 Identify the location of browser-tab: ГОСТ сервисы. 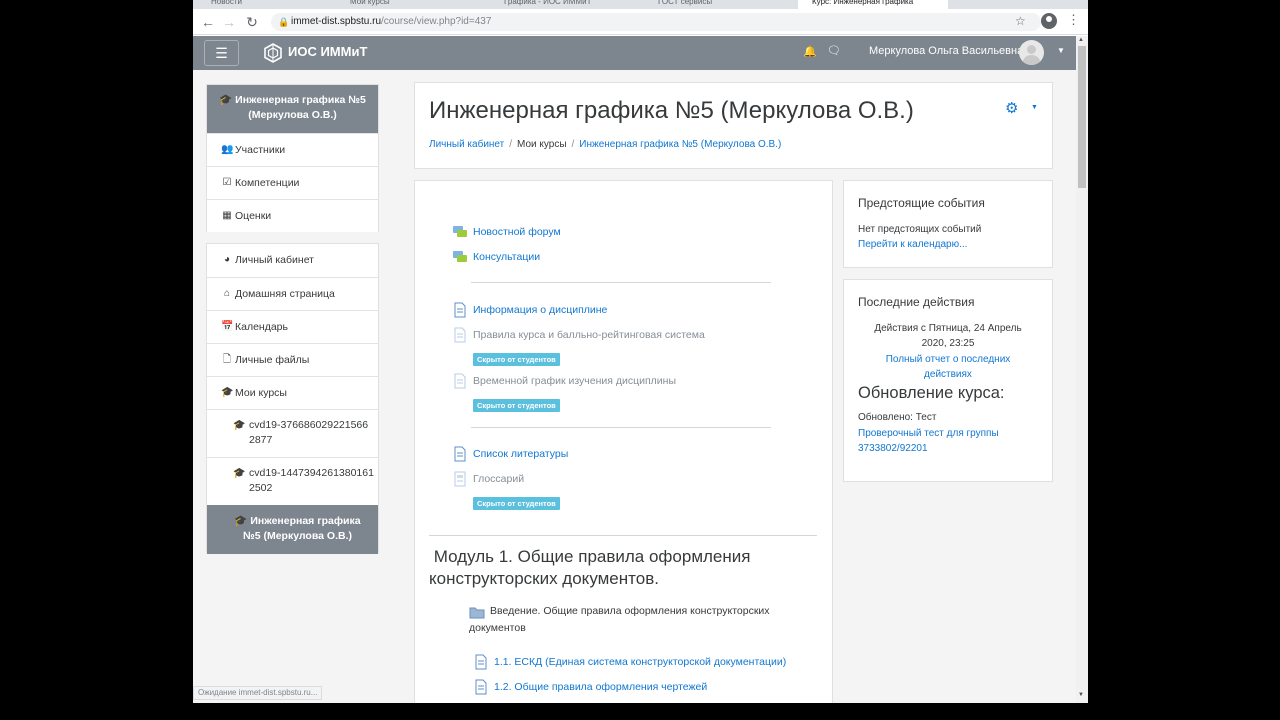
(719, 4).